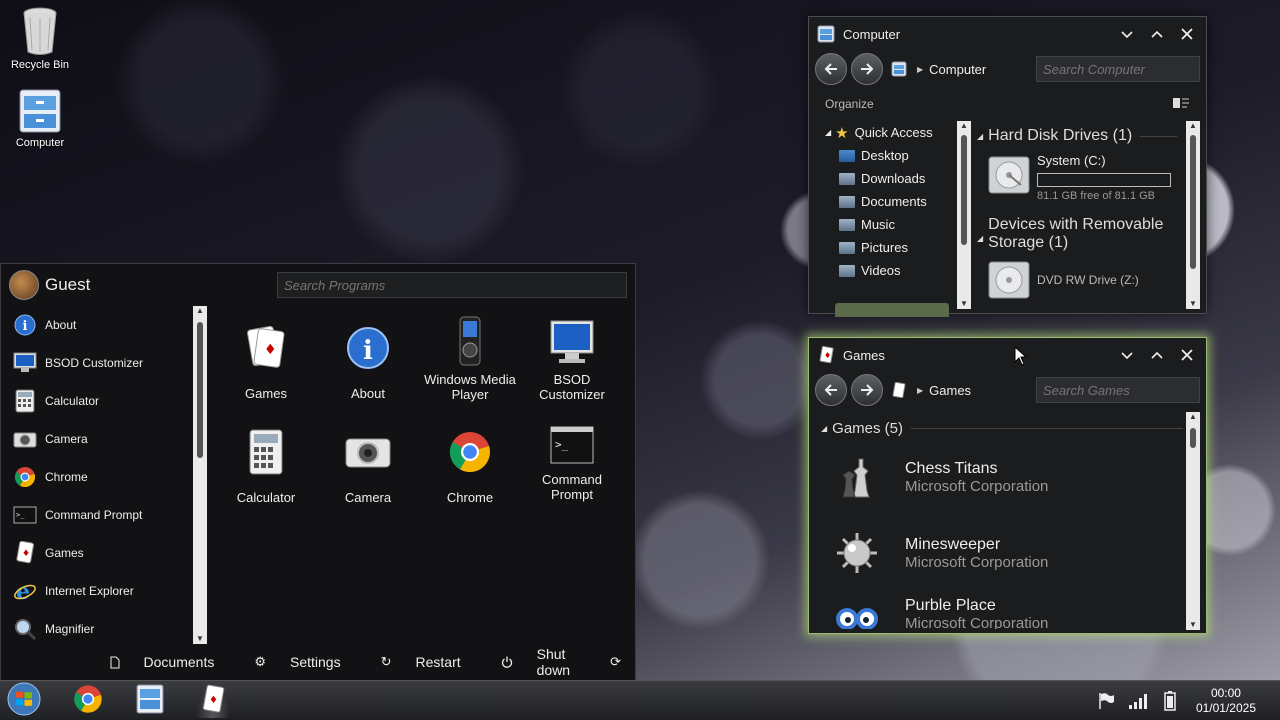  I want to click on power-options-button: ⟳, so click(605, 662).